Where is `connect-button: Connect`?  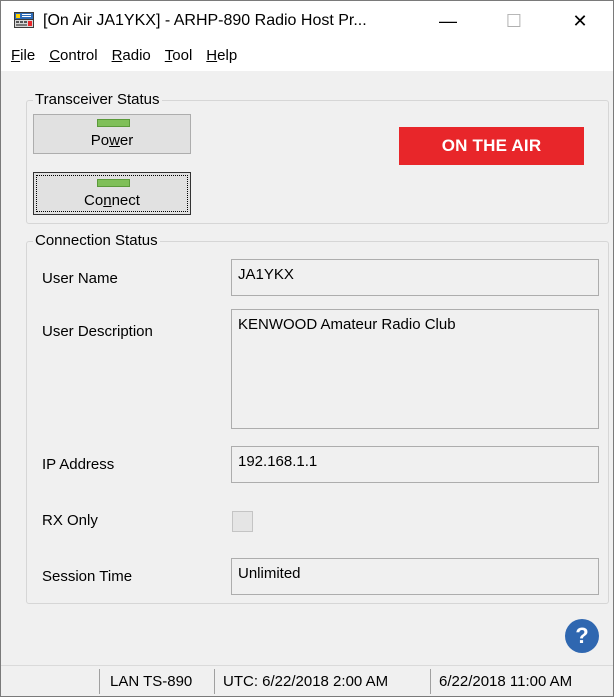
connect-button: Connect is located at coordinates (112, 193).